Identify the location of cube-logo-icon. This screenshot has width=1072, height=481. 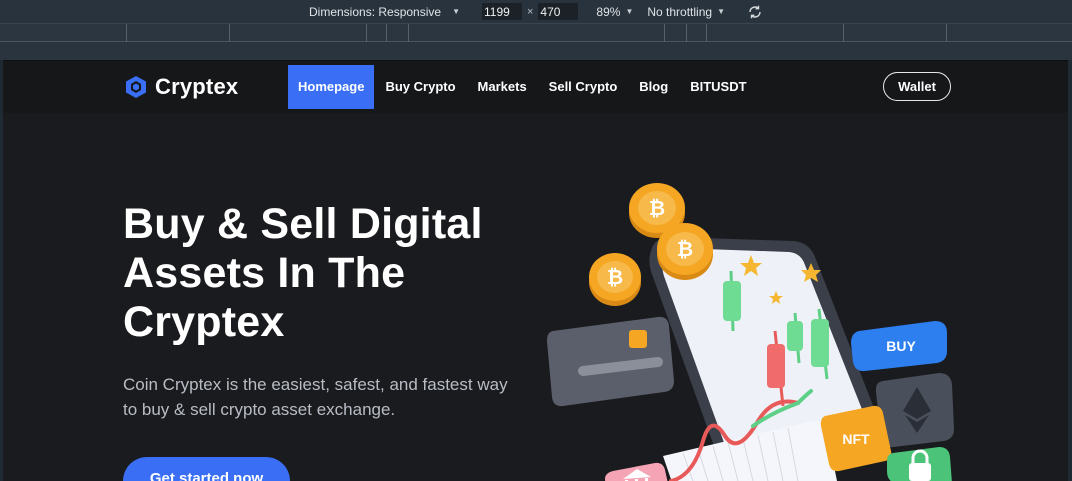
(136, 87).